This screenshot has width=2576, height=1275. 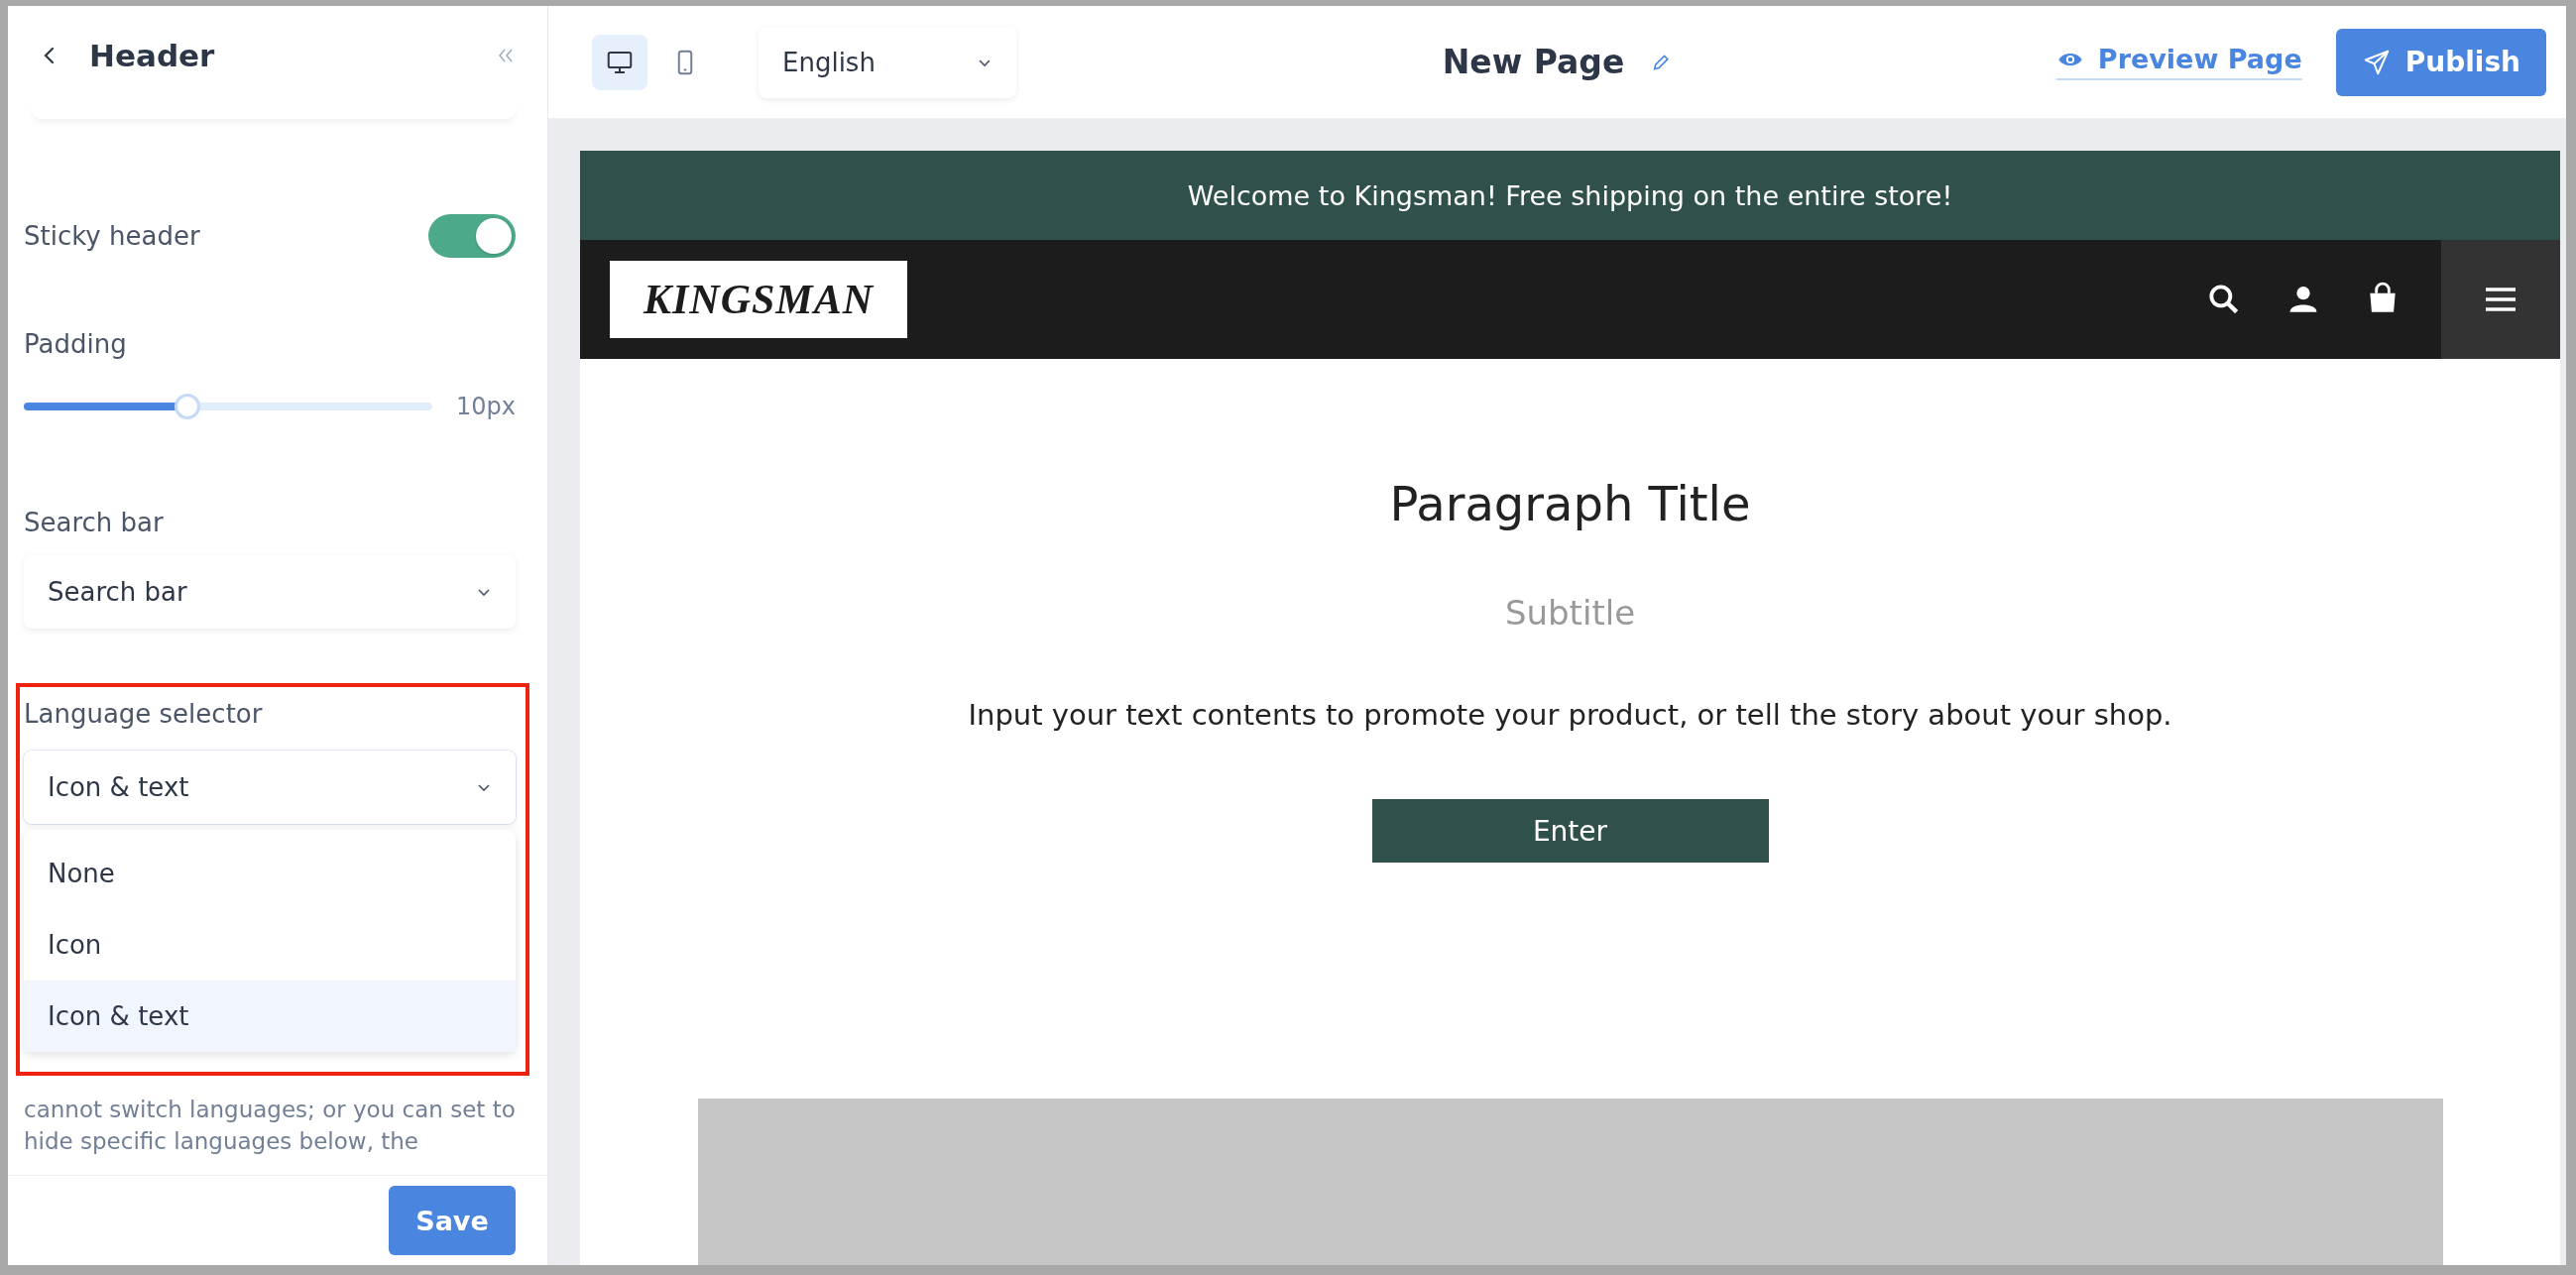 What do you see at coordinates (271, 1126) in the screenshot?
I see `help-text: cannot switch languages; or you can set to hide specific languages below, the` at bounding box center [271, 1126].